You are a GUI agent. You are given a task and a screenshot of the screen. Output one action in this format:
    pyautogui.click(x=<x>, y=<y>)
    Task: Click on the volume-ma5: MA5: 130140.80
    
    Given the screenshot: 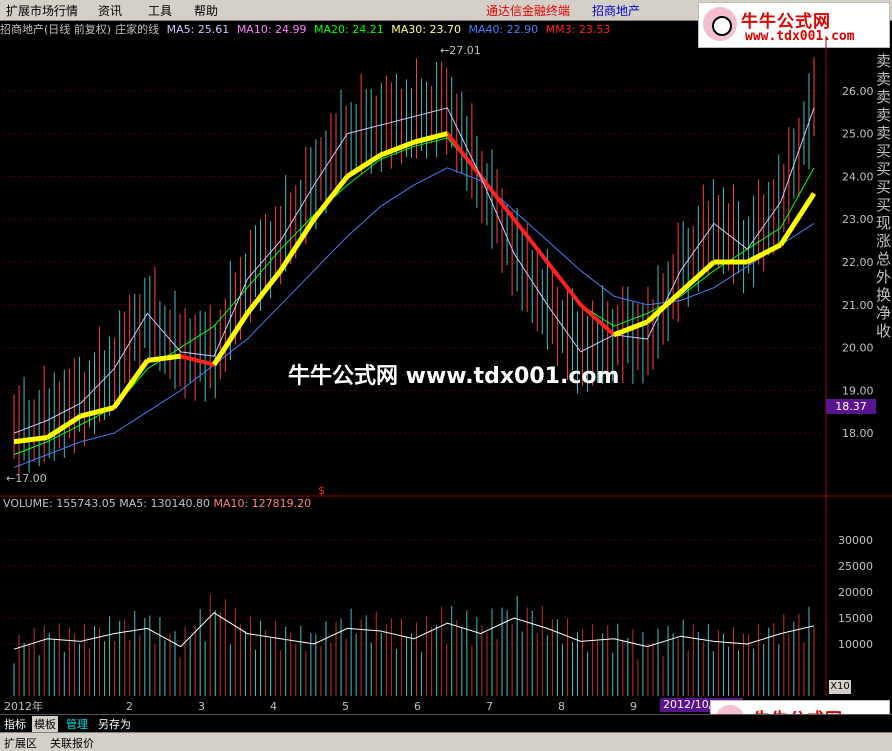 What is the action you would take?
    pyautogui.click(x=164, y=503)
    